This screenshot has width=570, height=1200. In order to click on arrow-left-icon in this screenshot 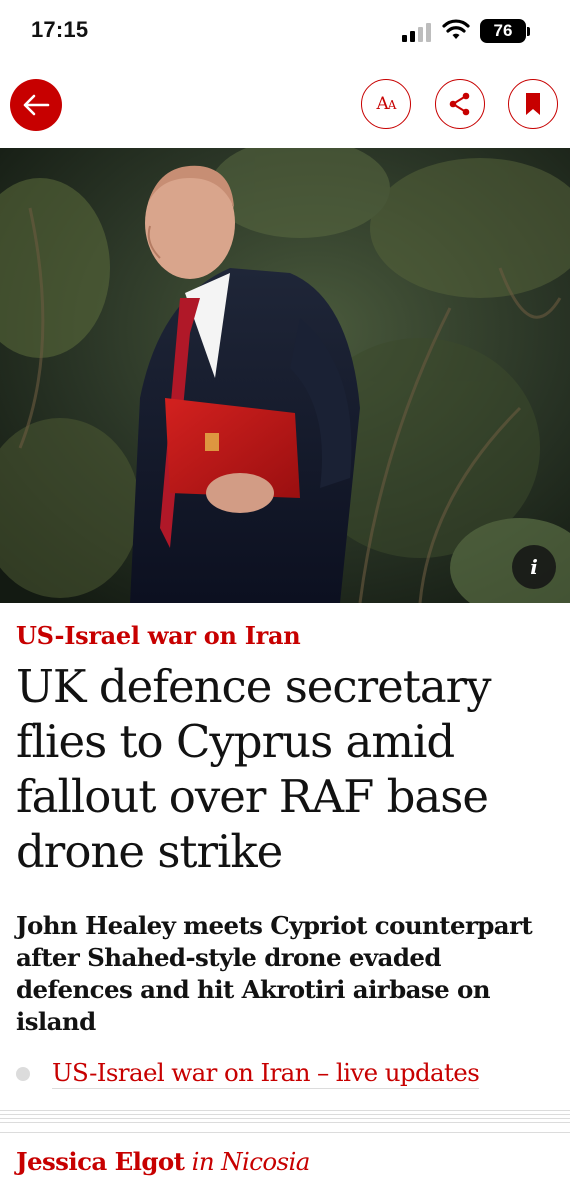, I will do `click(36, 105)`.